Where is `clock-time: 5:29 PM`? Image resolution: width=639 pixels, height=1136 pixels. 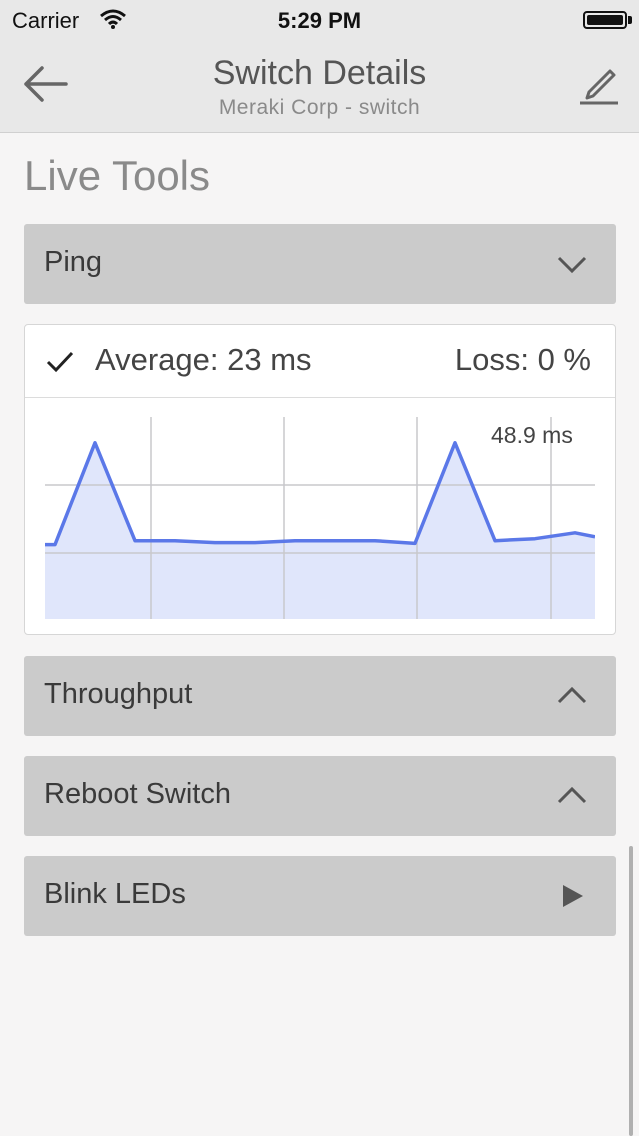
clock-time: 5:29 PM is located at coordinates (319, 20).